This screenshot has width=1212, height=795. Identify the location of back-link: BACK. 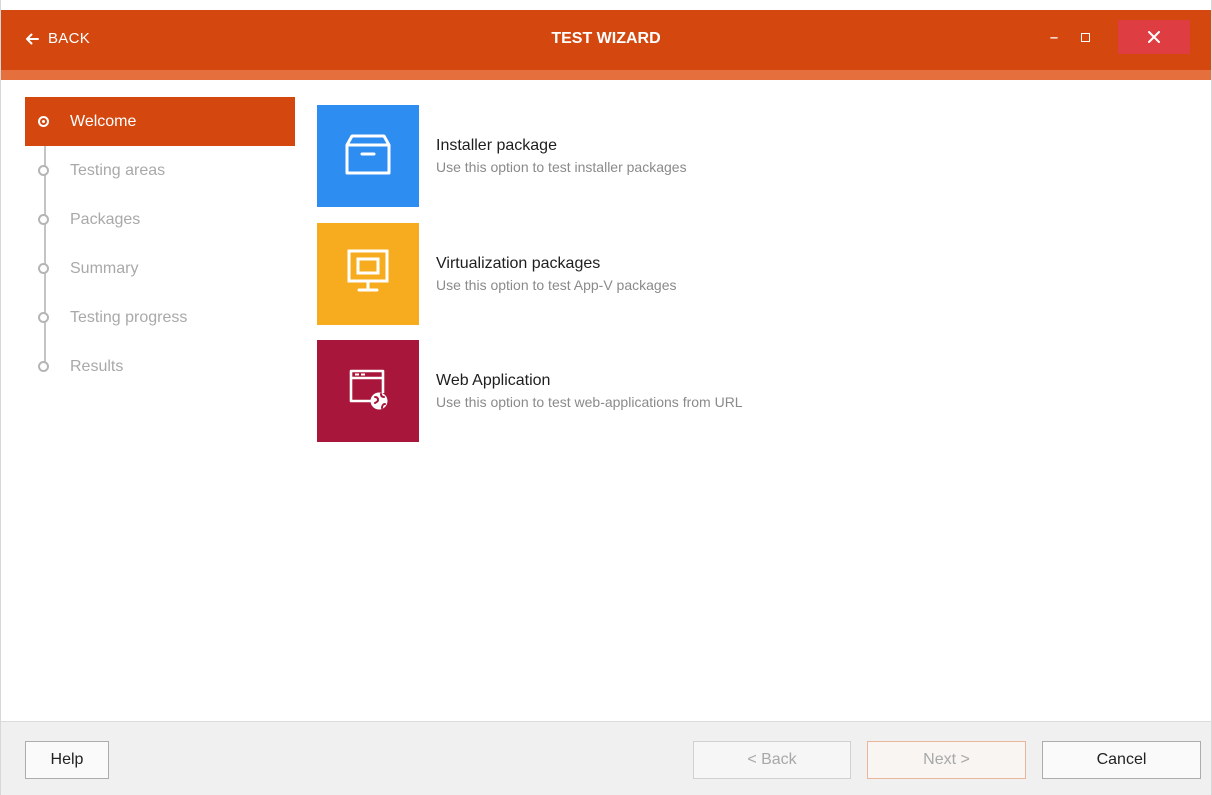
(57, 38).